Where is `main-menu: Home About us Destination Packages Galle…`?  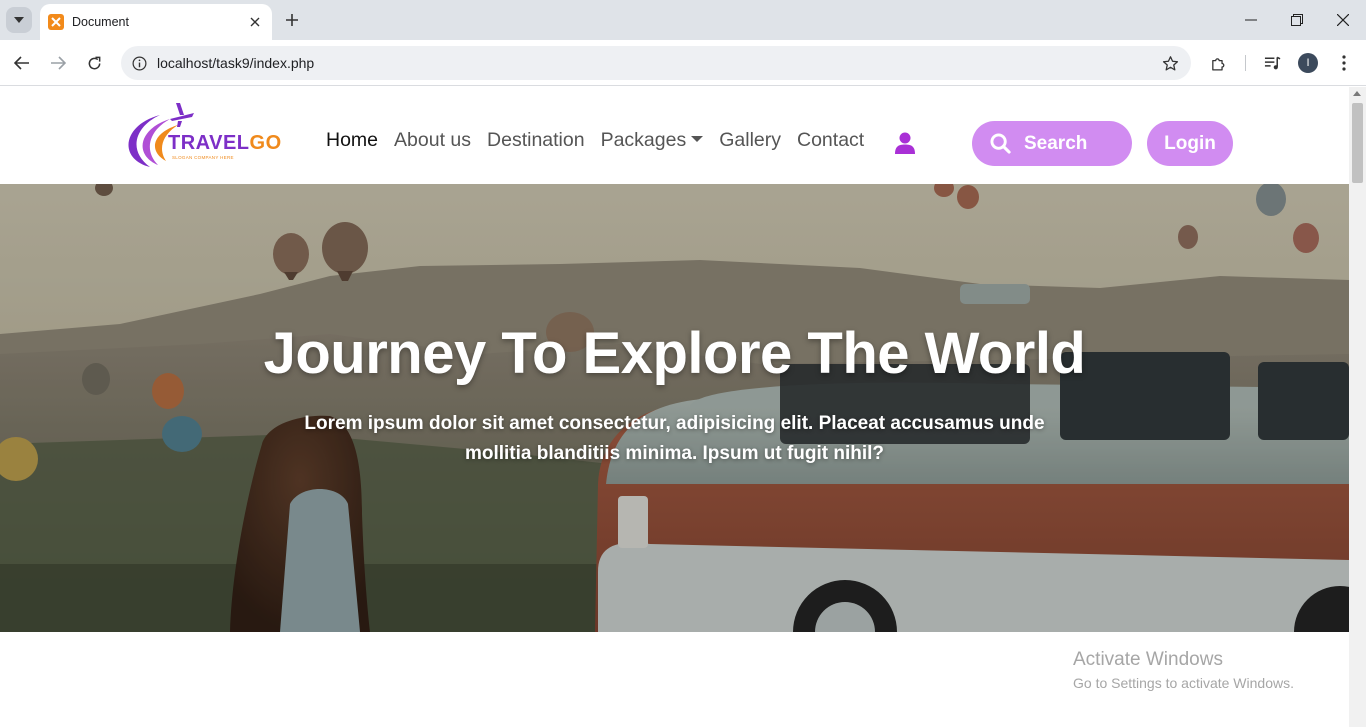
main-menu: Home About us Destination Packages Galle… is located at coordinates (595, 140).